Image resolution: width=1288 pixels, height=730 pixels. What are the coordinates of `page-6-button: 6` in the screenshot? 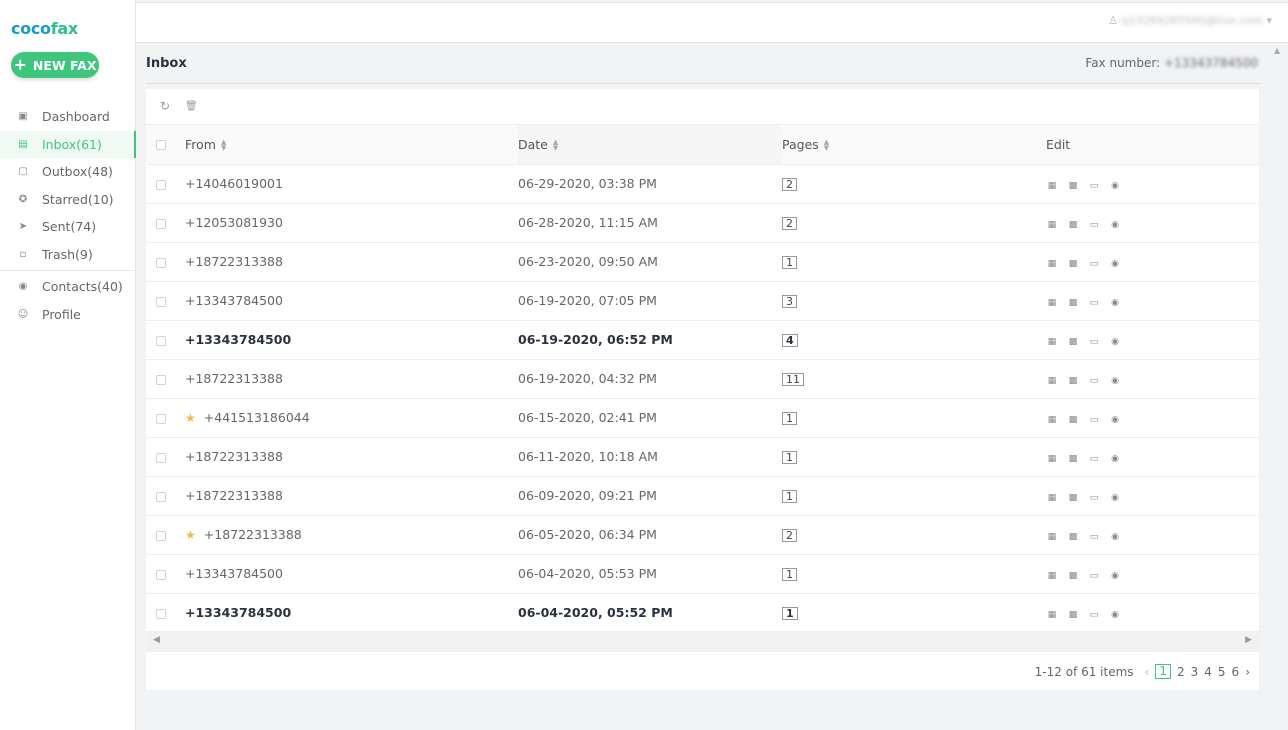 It's located at (1236, 672).